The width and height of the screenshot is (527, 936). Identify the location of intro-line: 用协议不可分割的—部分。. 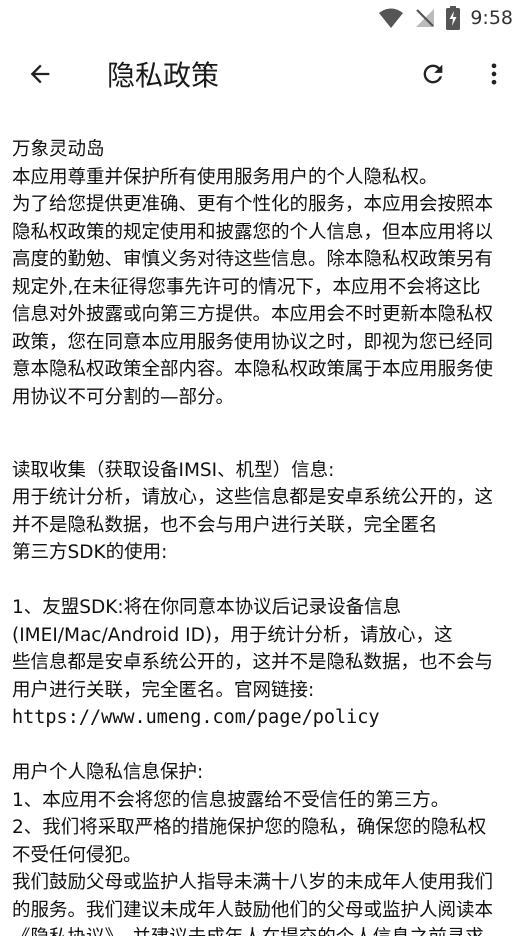
(123, 397).